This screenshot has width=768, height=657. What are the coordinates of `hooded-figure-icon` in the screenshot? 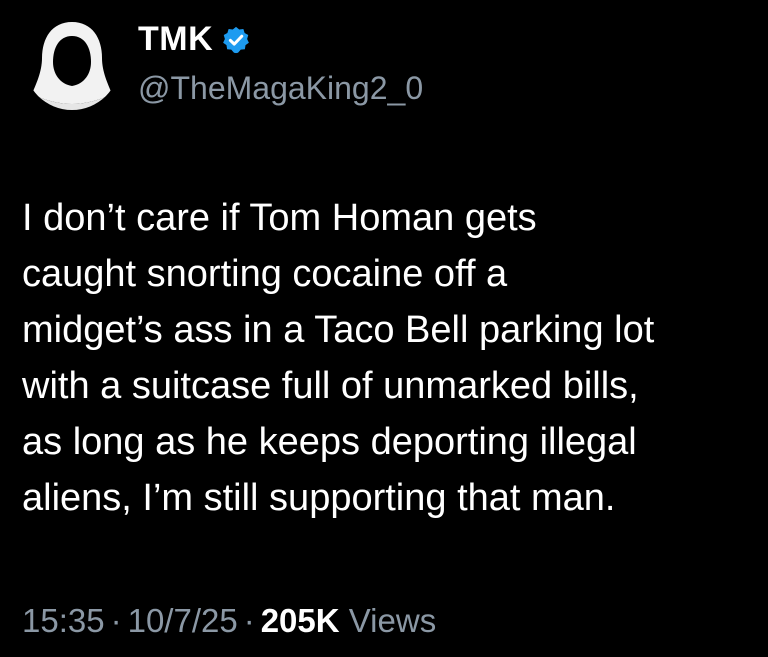 It's located at (72, 62).